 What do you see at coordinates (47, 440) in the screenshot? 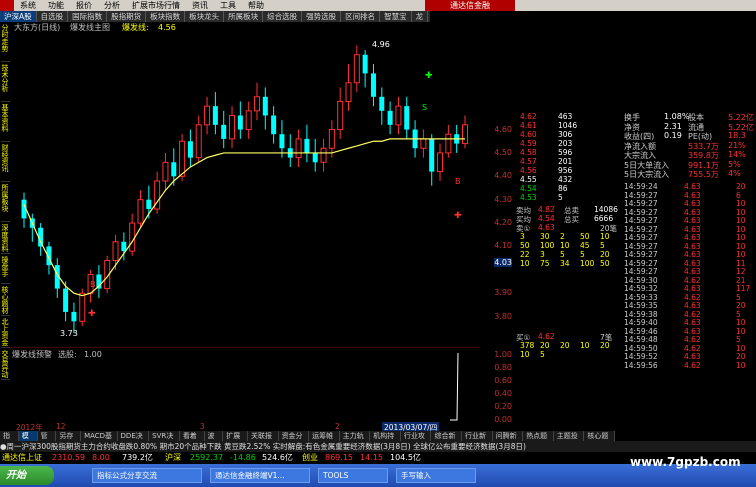
I see `bottom-tab: 管理` at bounding box center [47, 440].